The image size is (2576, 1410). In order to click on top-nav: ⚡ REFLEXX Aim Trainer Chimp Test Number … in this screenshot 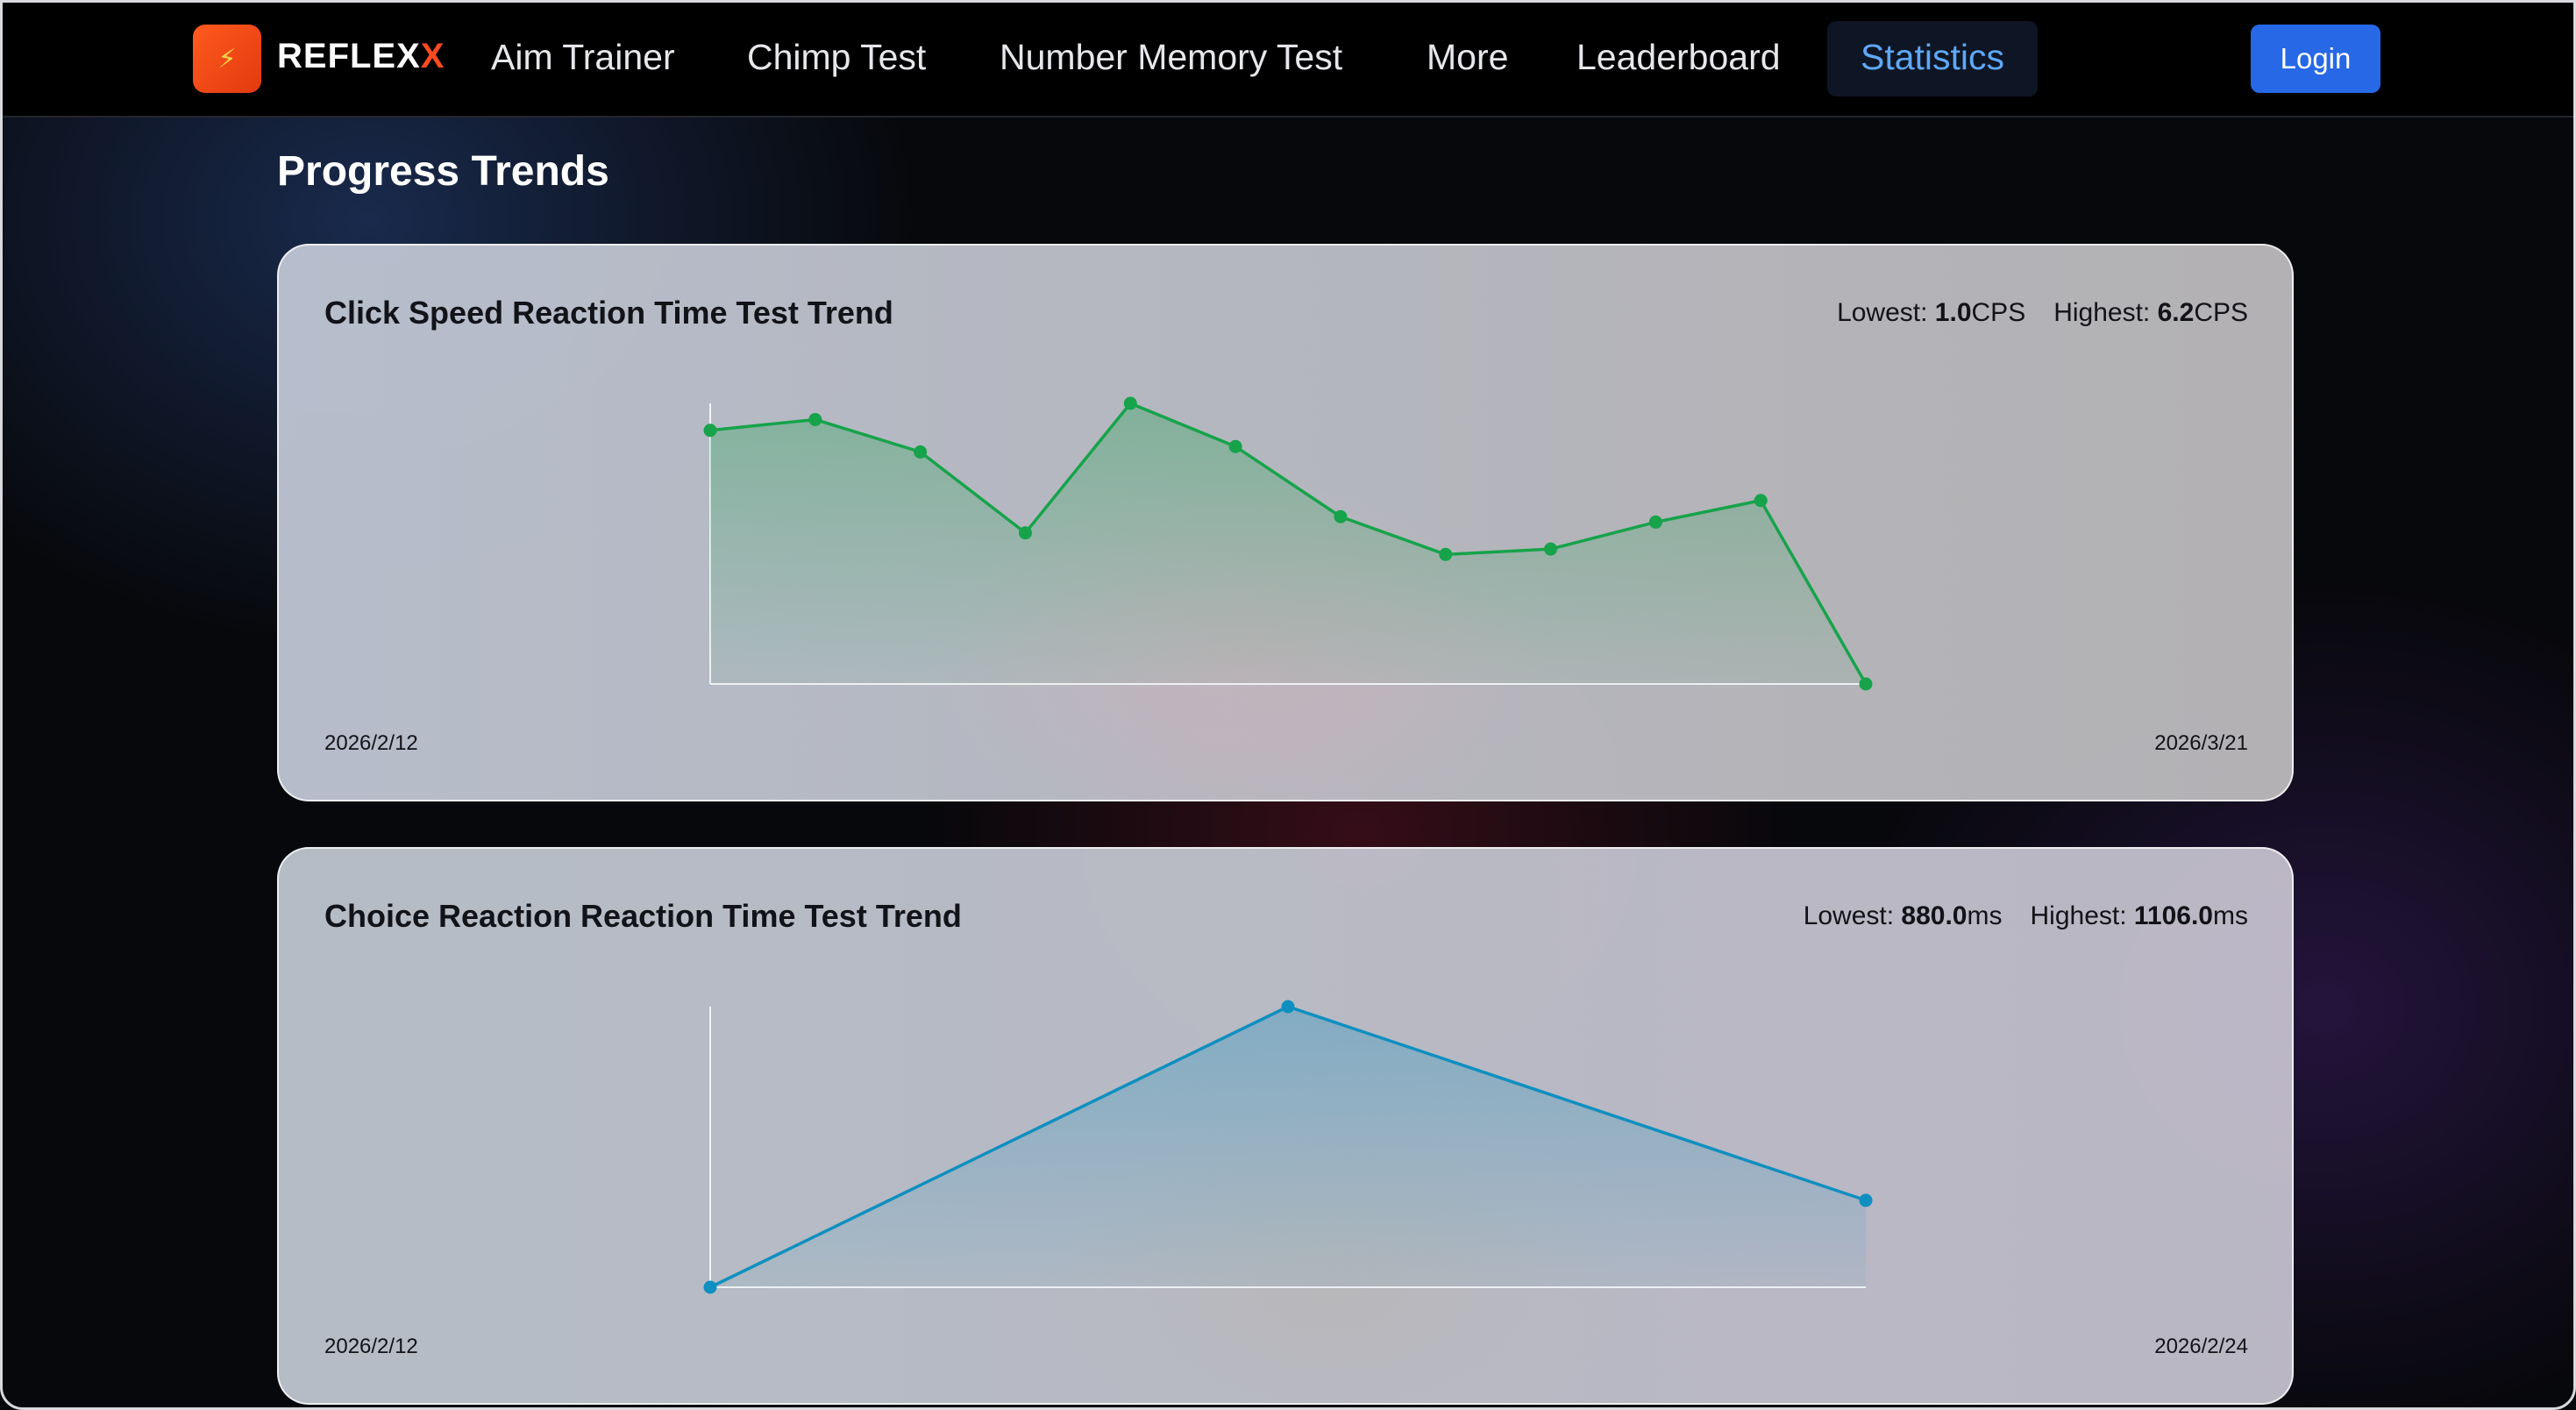, I will do `click(1288, 59)`.